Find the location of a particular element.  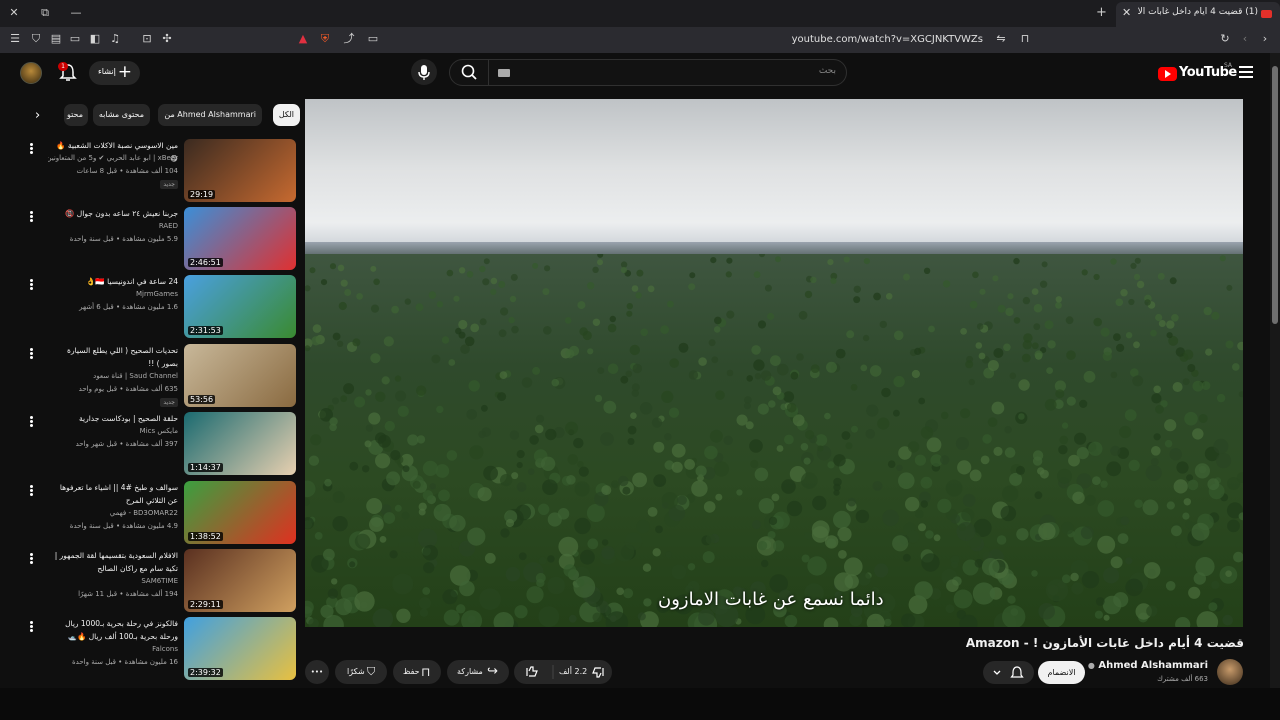

related-video-thumbnail: 53:56 is located at coordinates (240, 375).